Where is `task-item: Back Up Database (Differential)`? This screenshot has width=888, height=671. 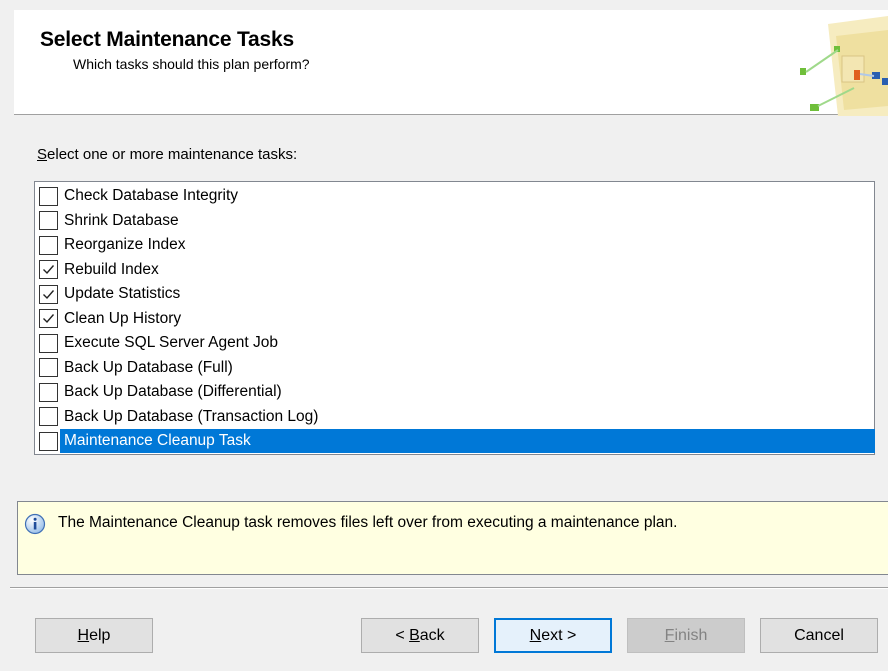 task-item: Back Up Database (Differential) is located at coordinates (456, 392).